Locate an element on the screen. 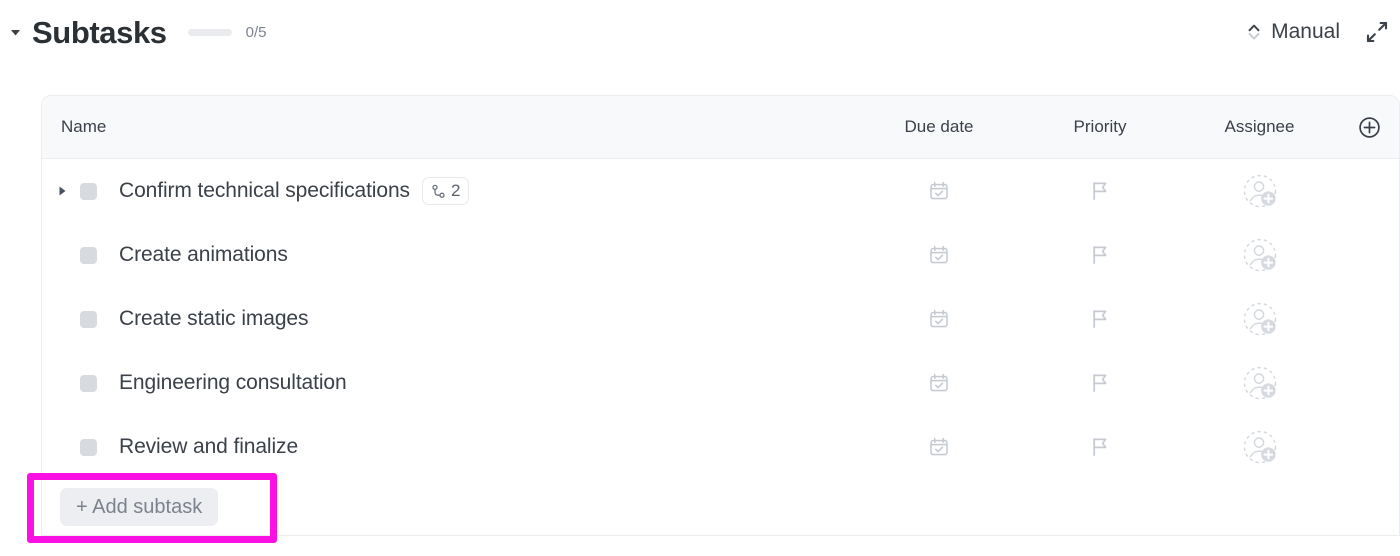 Image resolution: width=1400 pixels, height=556 pixels. table-row: Create animations is located at coordinates (720, 255).